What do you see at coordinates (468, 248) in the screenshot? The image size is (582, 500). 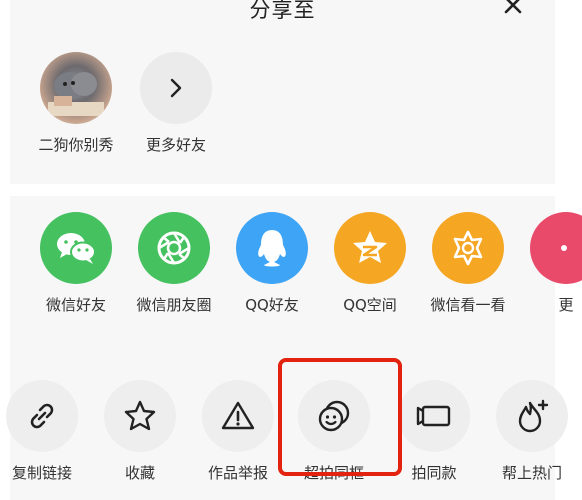 I see `wechat-look-icon` at bounding box center [468, 248].